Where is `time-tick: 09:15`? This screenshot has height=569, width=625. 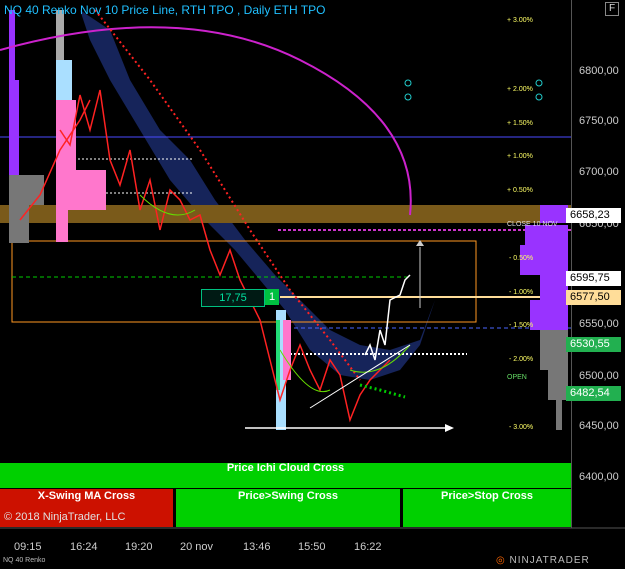 time-tick: 09:15 is located at coordinates (28, 547).